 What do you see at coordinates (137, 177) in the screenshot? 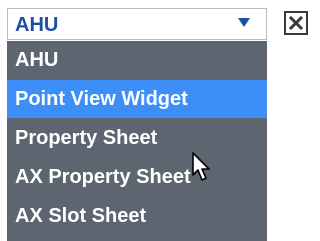
I see `option-ax-property-sheet: AX Property Sheet` at bounding box center [137, 177].